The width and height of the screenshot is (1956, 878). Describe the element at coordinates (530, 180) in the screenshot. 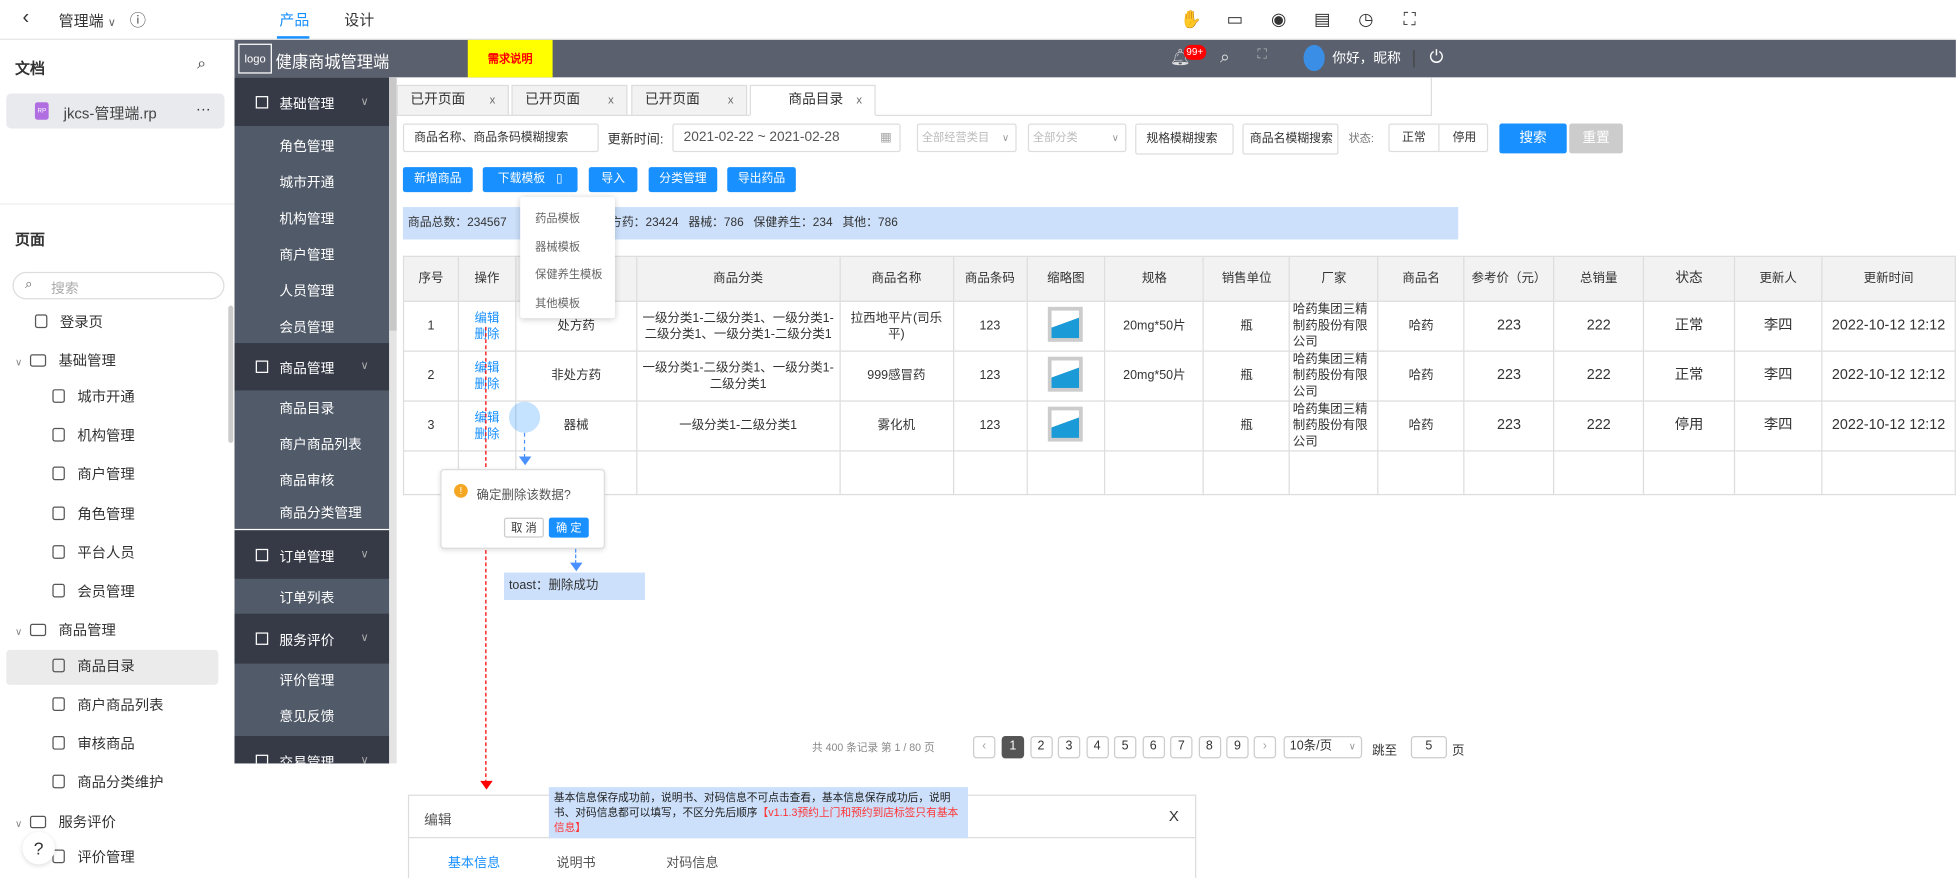

I see `download-template-button: 下载模板 ▯` at that location.